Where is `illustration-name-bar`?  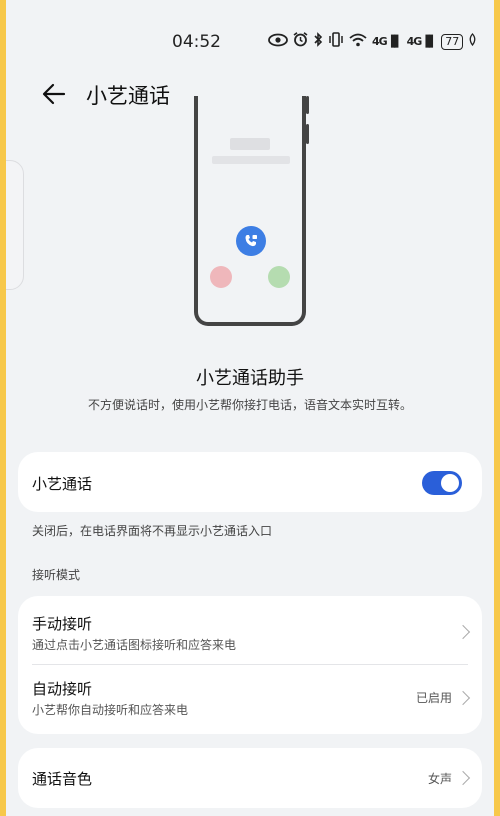
illustration-name-bar is located at coordinates (250, 144).